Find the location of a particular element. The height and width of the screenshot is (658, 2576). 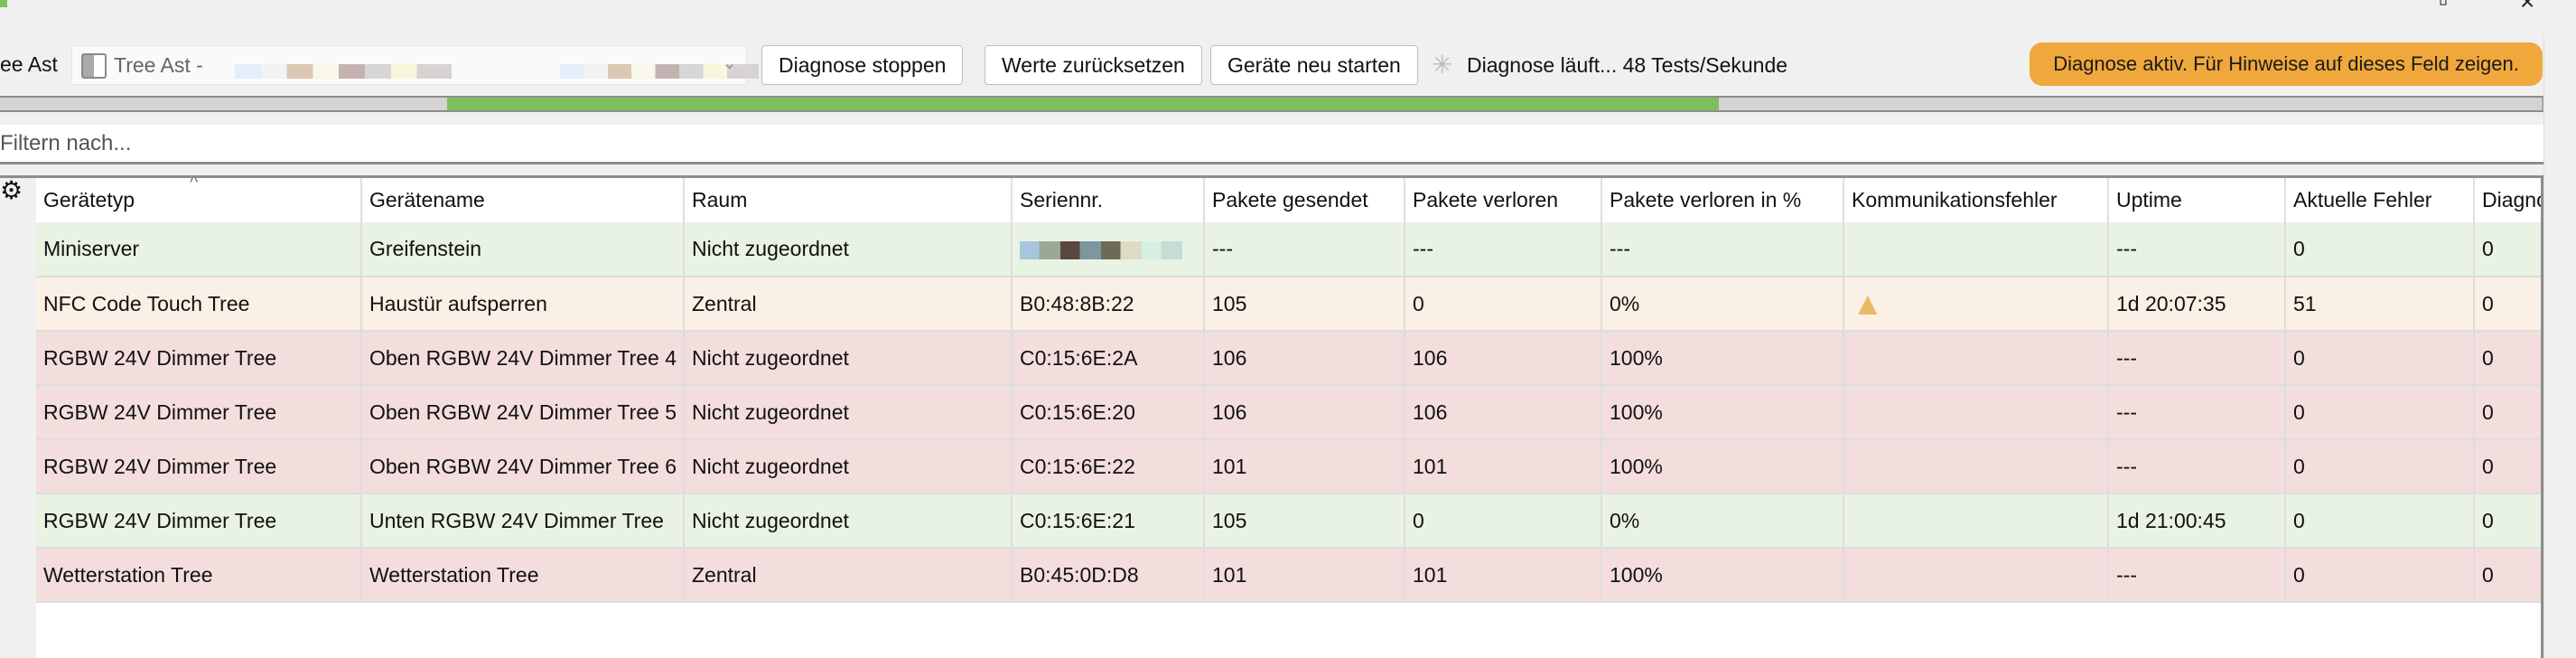

column-header: Gerätename is located at coordinates (523, 200).